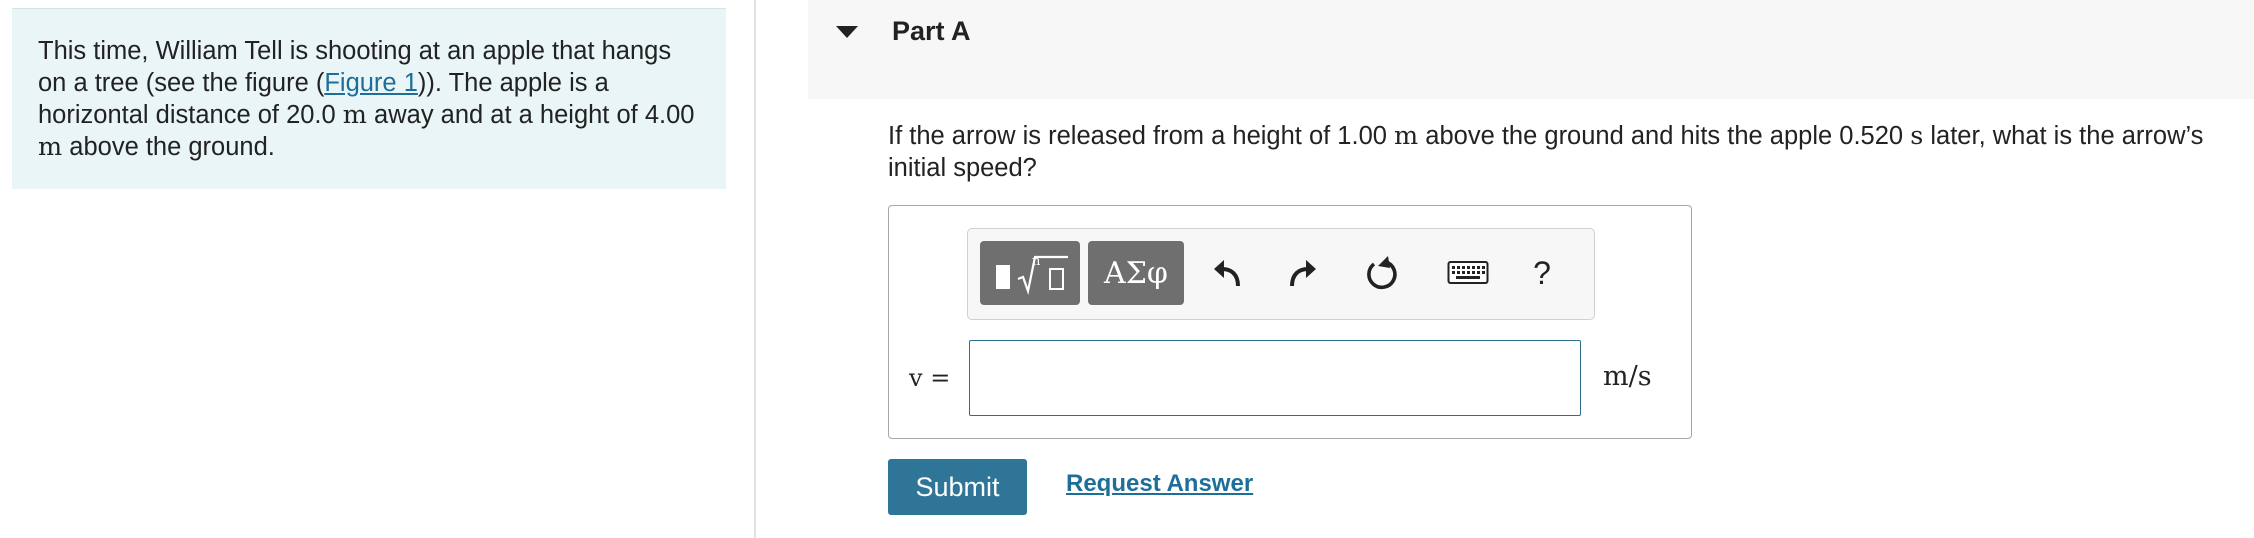 Image resolution: width=2254 pixels, height=538 pixels. What do you see at coordinates (755, 269) in the screenshot?
I see `panel-divider` at bounding box center [755, 269].